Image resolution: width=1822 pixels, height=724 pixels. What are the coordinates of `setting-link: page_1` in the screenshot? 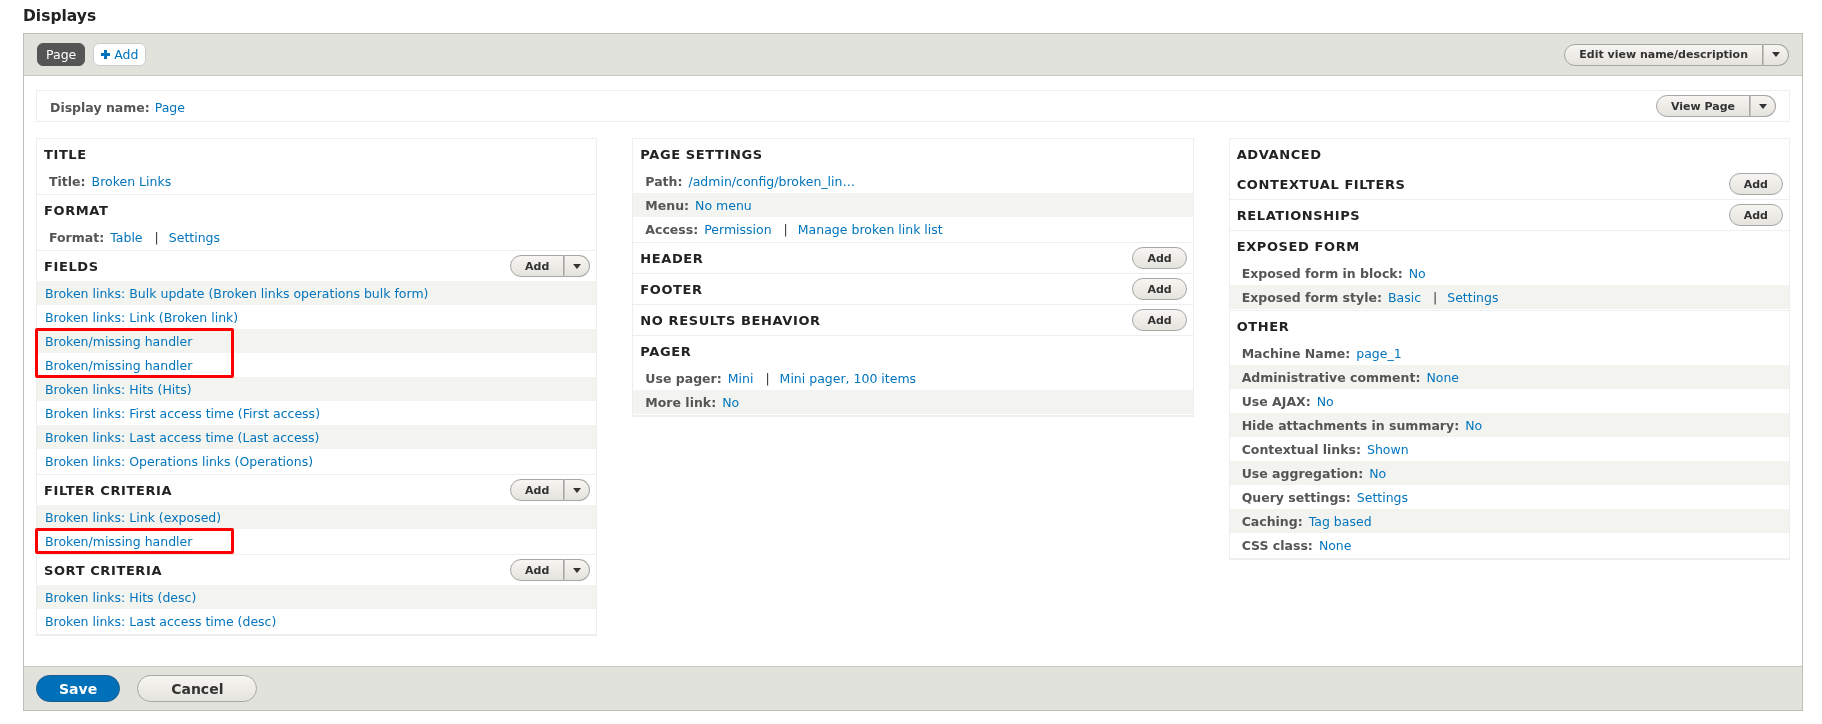 It's located at (1379, 353).